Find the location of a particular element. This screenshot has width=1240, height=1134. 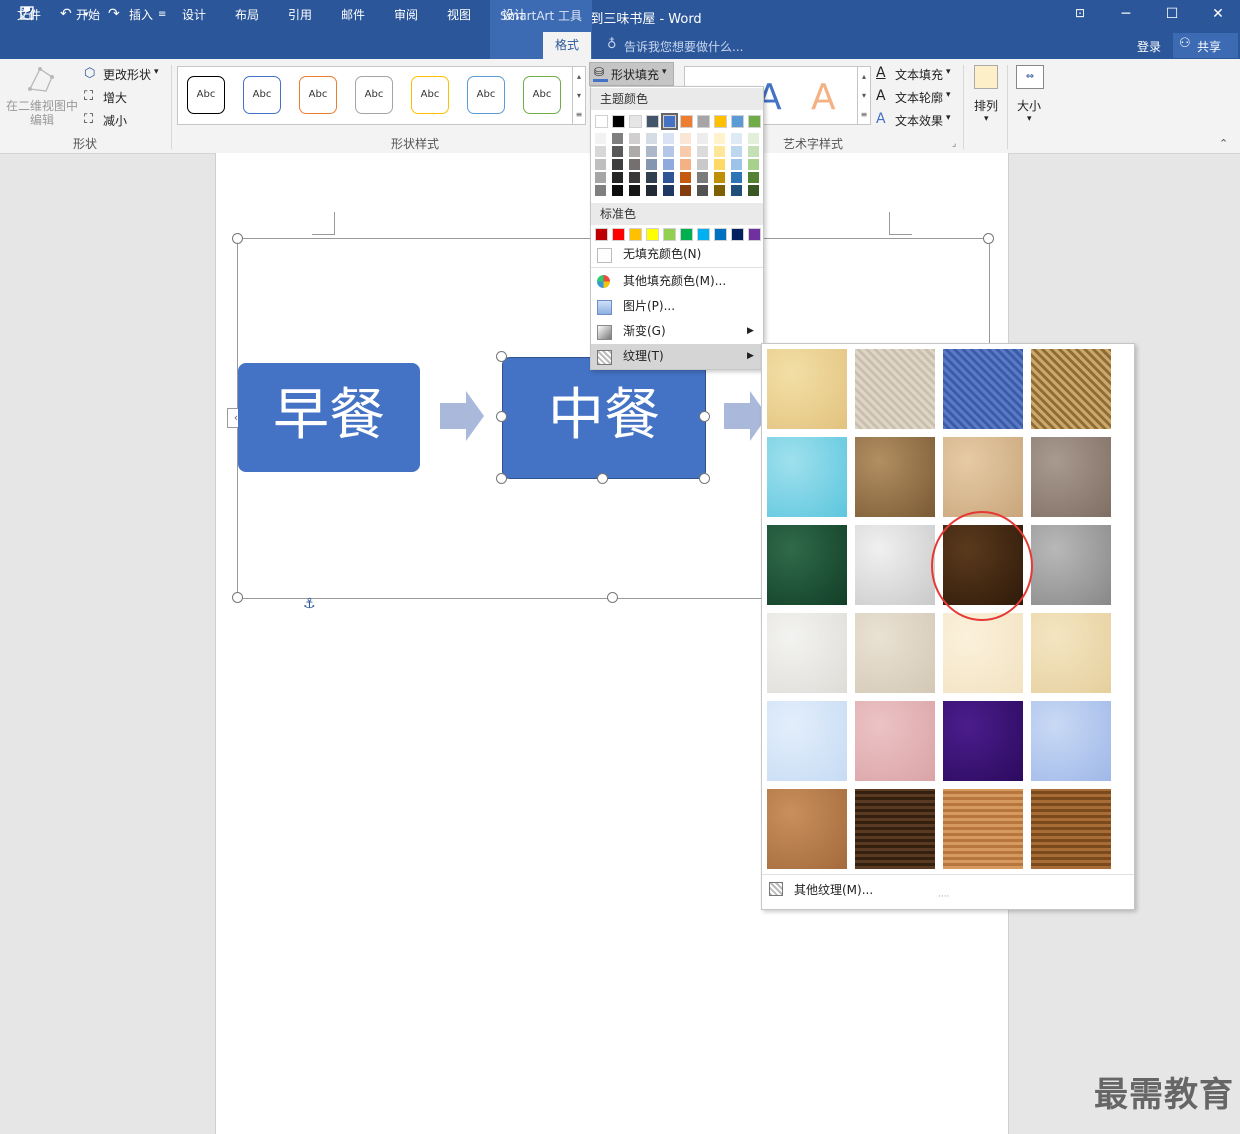

tab-home: 开始 is located at coordinates (88, 14).